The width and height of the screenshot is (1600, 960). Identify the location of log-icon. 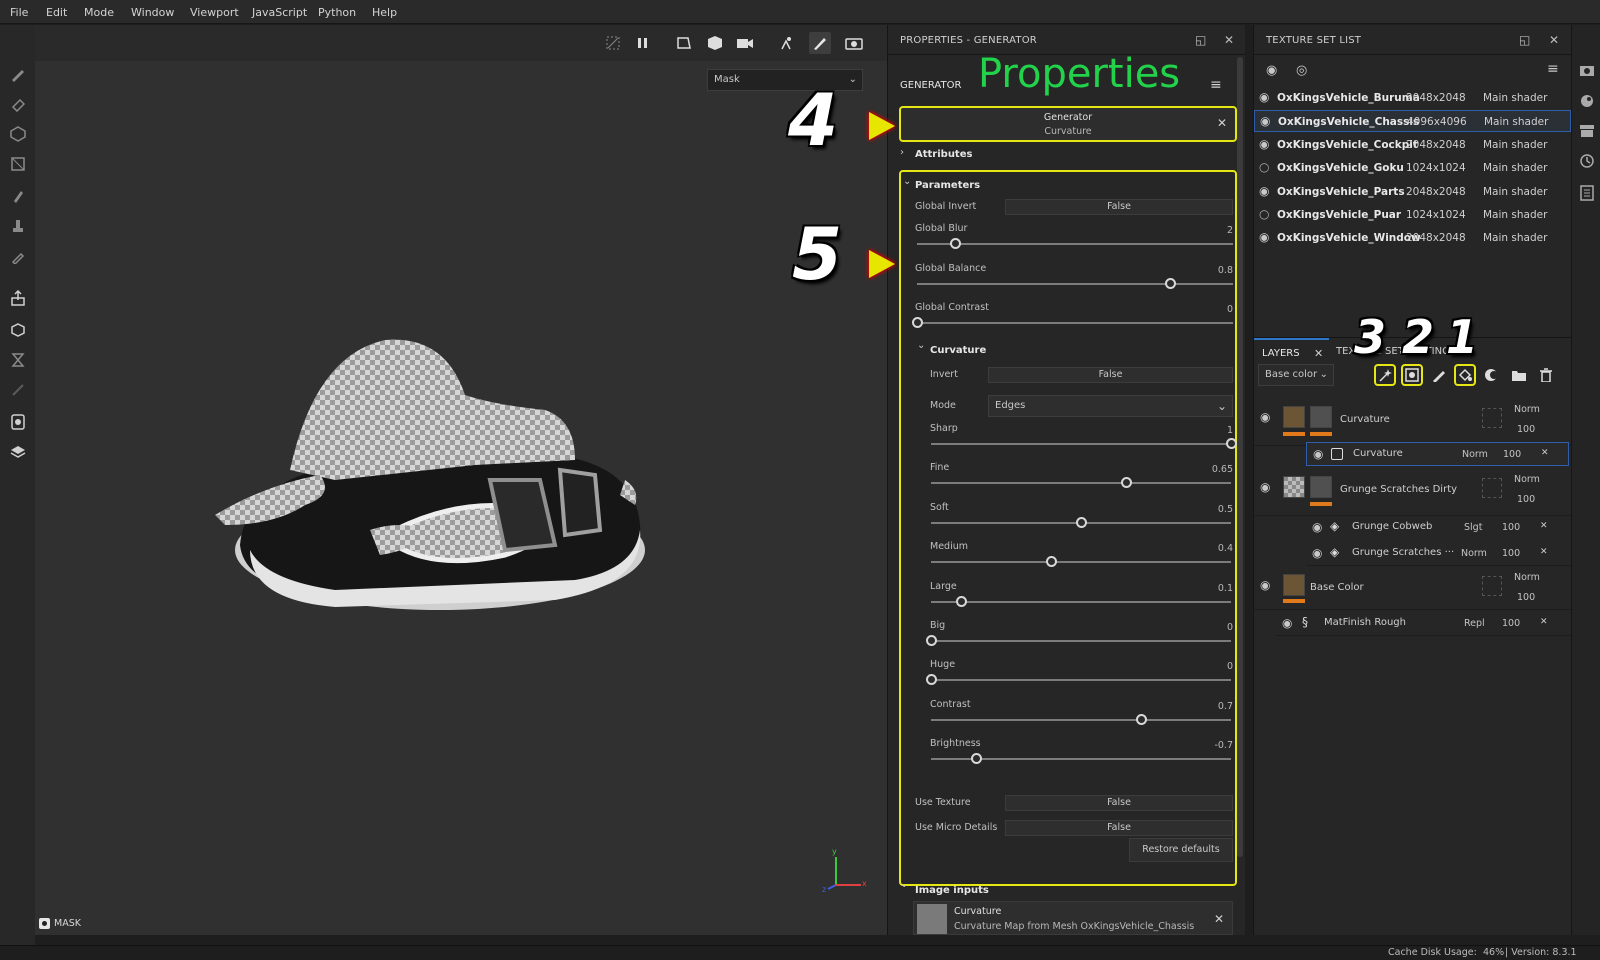
(1587, 193).